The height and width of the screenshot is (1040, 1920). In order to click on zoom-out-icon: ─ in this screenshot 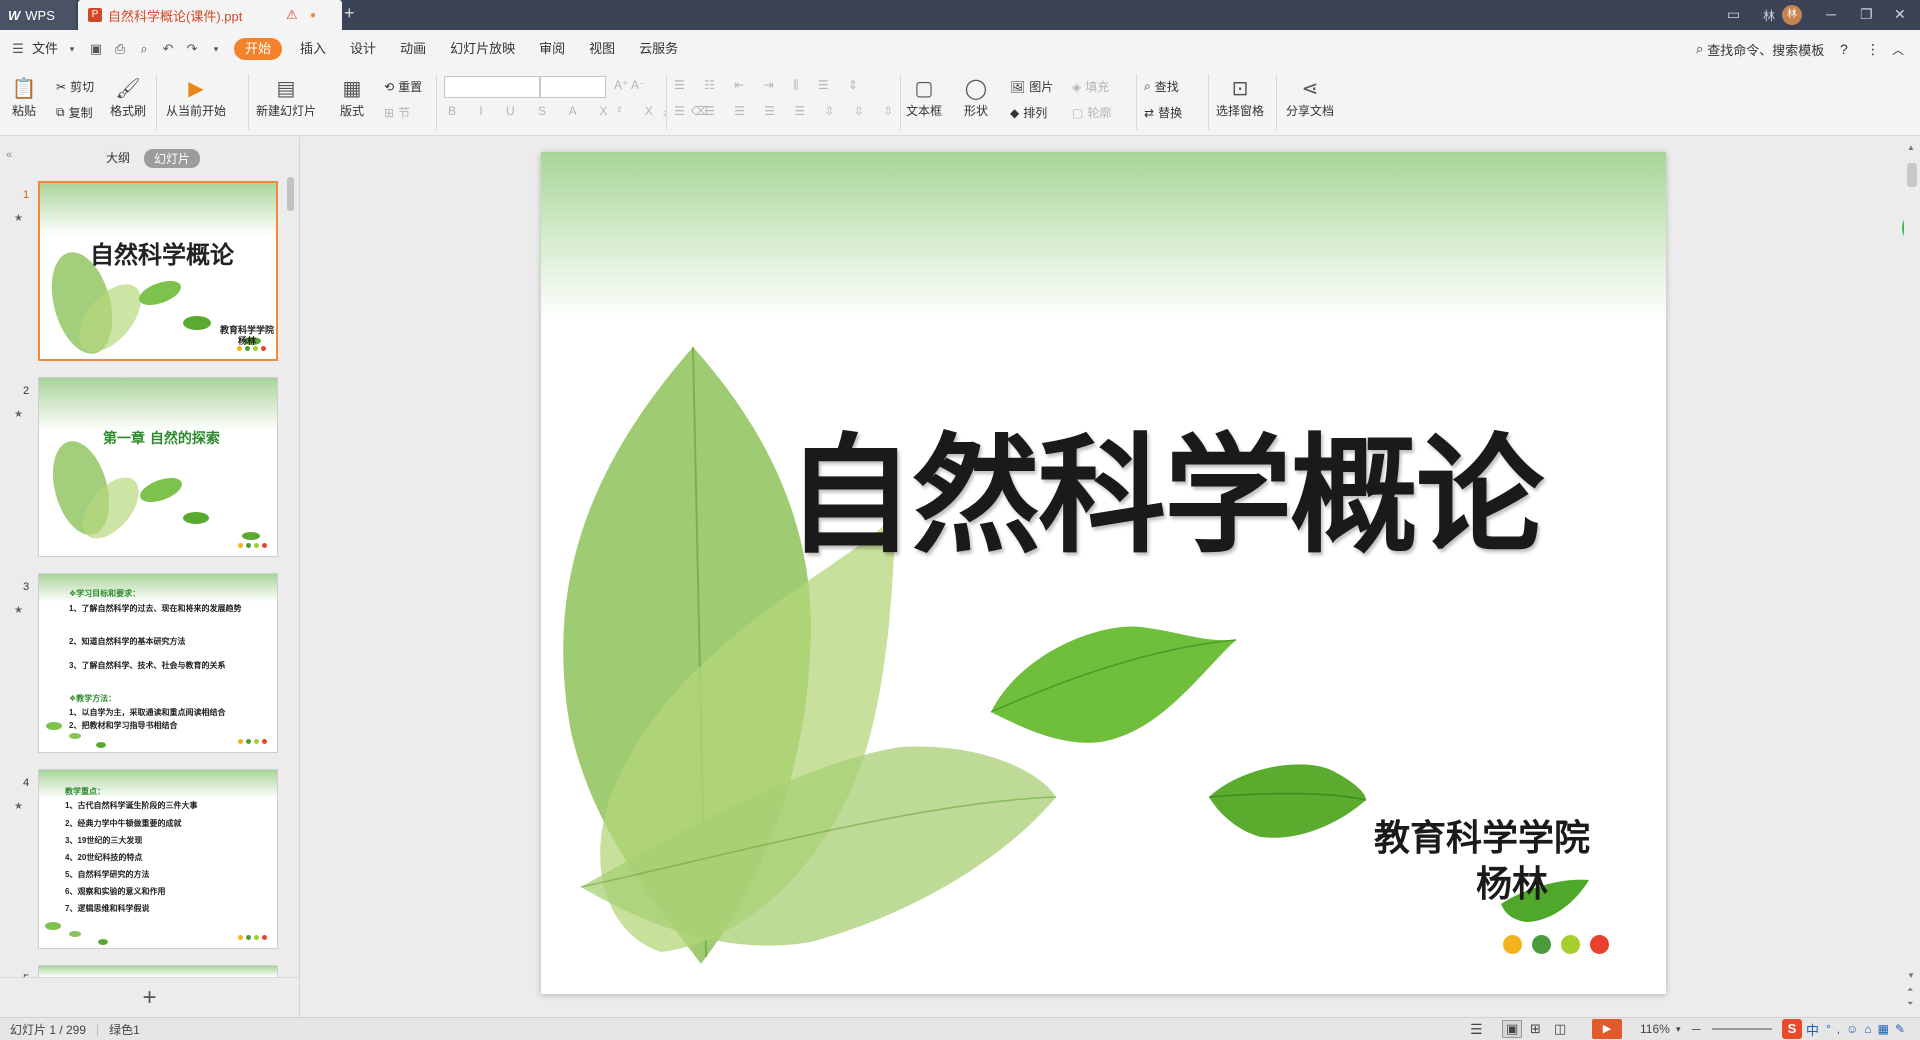, I will do `click(1696, 1029)`.